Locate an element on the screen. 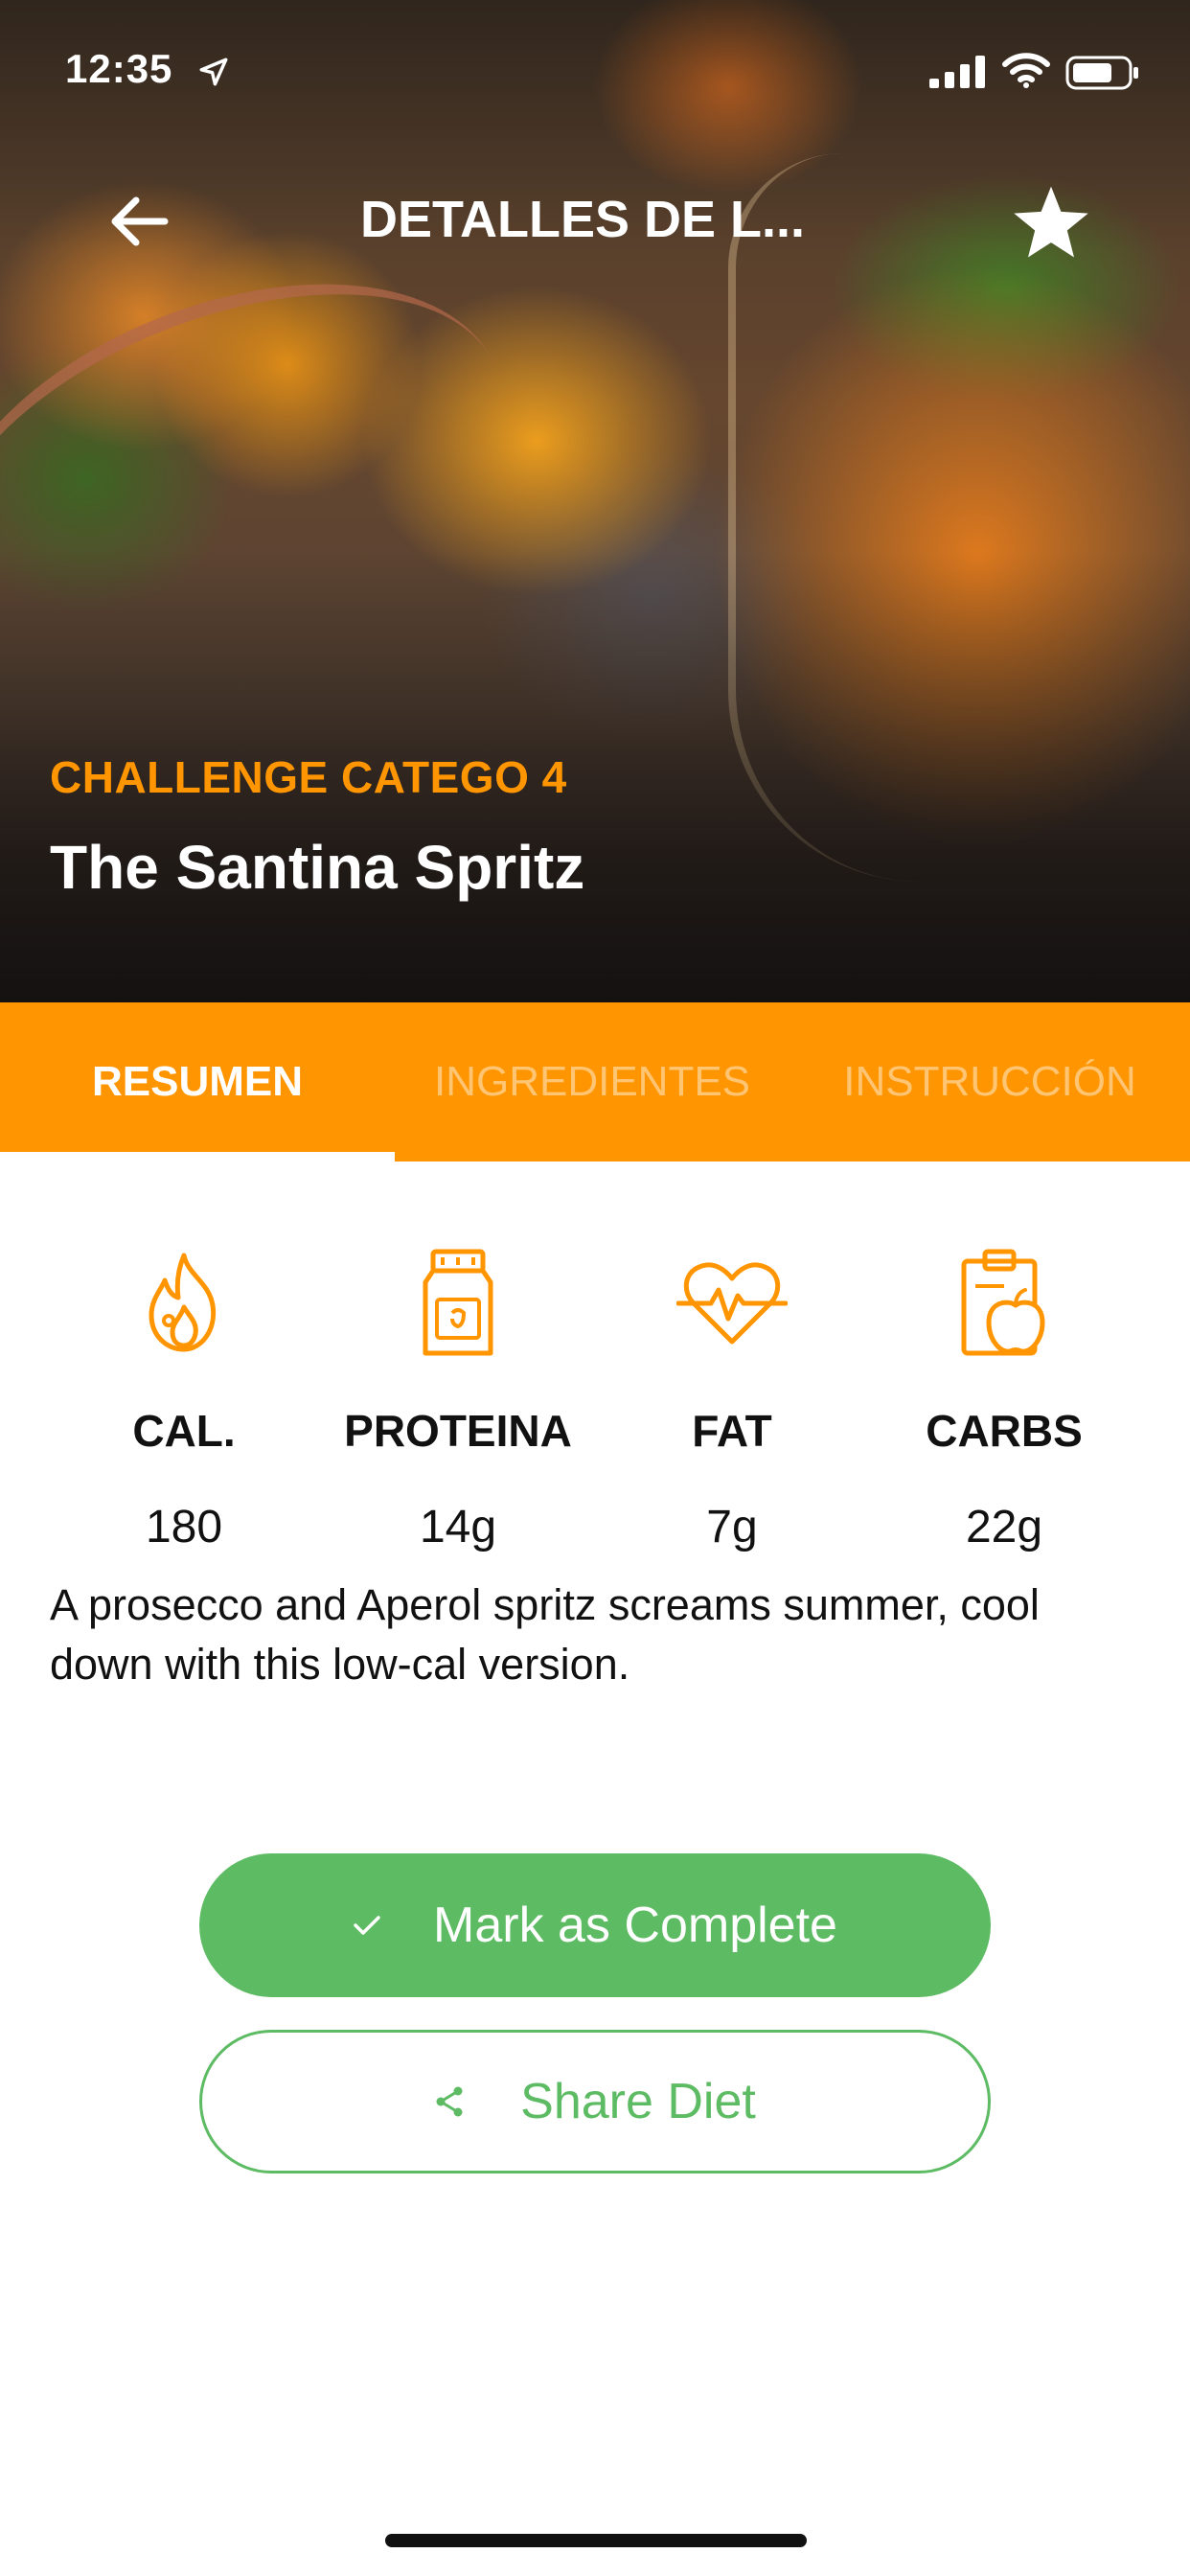  nutrition-item-calories: CAL. 180 is located at coordinates (184, 1399).